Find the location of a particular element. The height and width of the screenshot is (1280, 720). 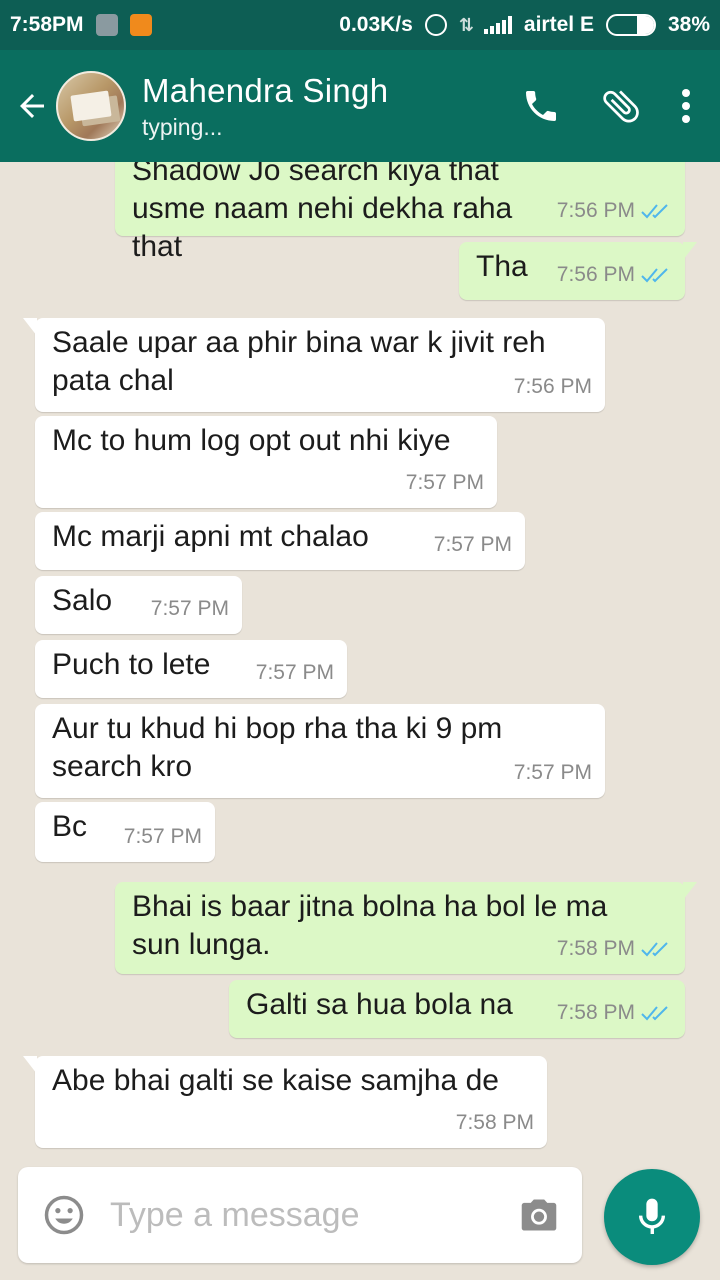

carrier-label: airtel E is located at coordinates (558, 24).